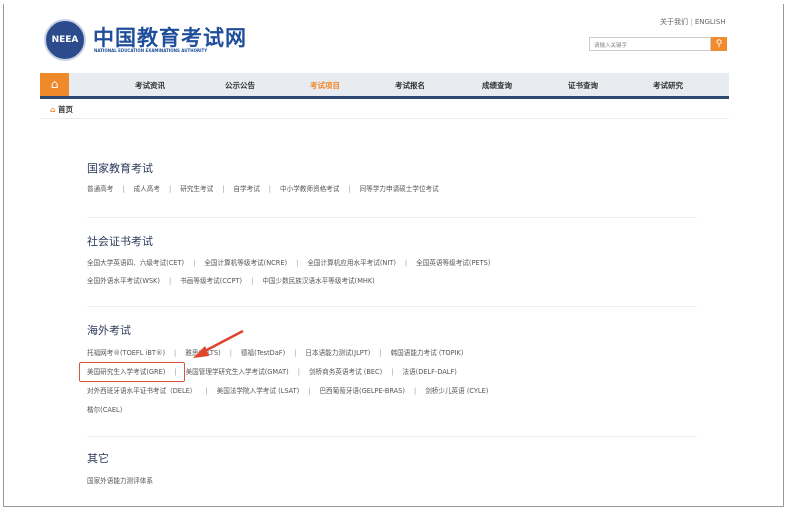  Describe the element at coordinates (427, 353) in the screenshot. I see `exam-link: 韩国语能力考试 (TOPIK)` at that location.